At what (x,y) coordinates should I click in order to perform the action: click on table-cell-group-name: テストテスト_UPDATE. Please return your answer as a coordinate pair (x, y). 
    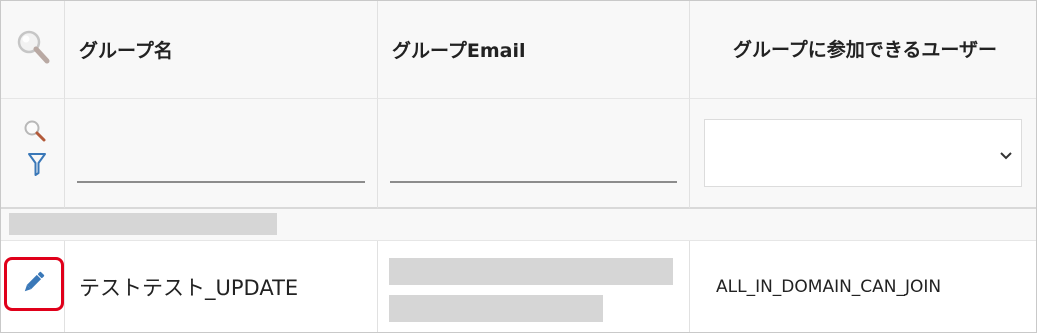
    Looking at the image, I should click on (221, 286).